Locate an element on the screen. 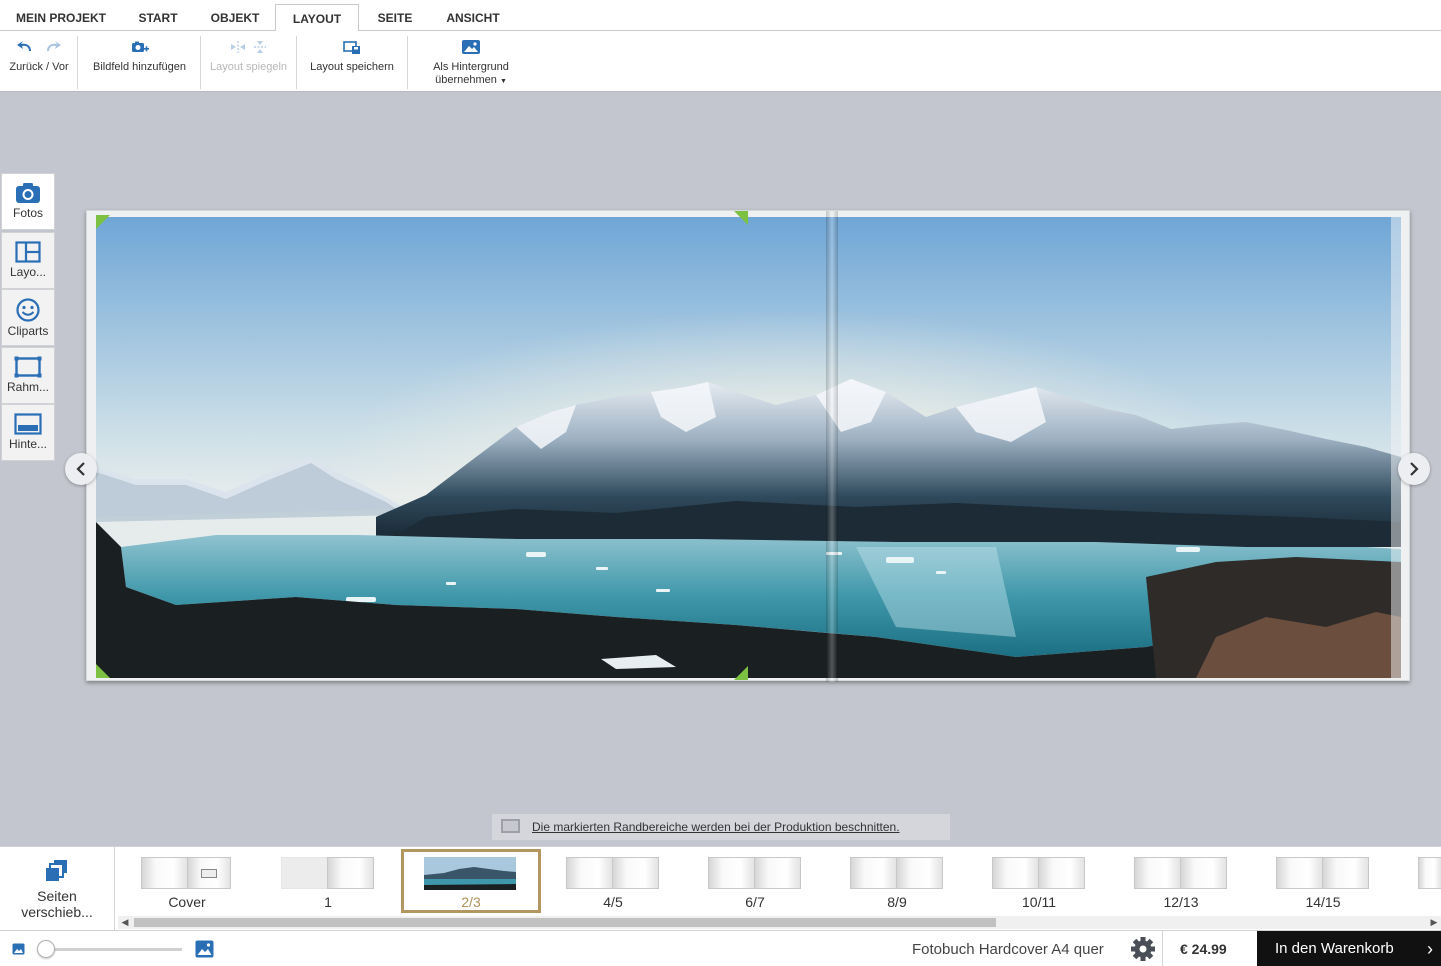  thumbnail-label: 14/15 is located at coordinates (1323, 902).